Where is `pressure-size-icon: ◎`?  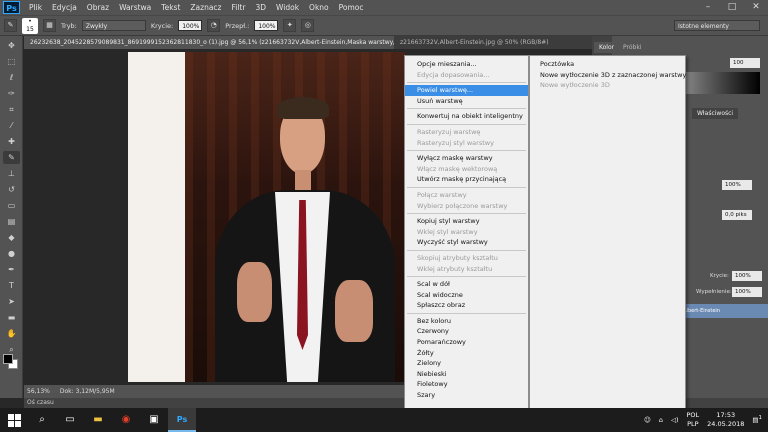 pressure-size-icon: ◎ is located at coordinates (308, 25).